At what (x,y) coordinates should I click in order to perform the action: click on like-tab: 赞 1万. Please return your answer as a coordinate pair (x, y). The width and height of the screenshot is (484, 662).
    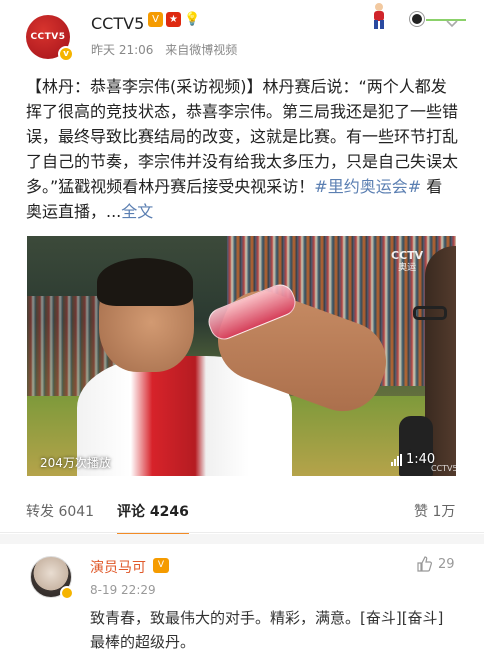
    Looking at the image, I should click on (434, 511).